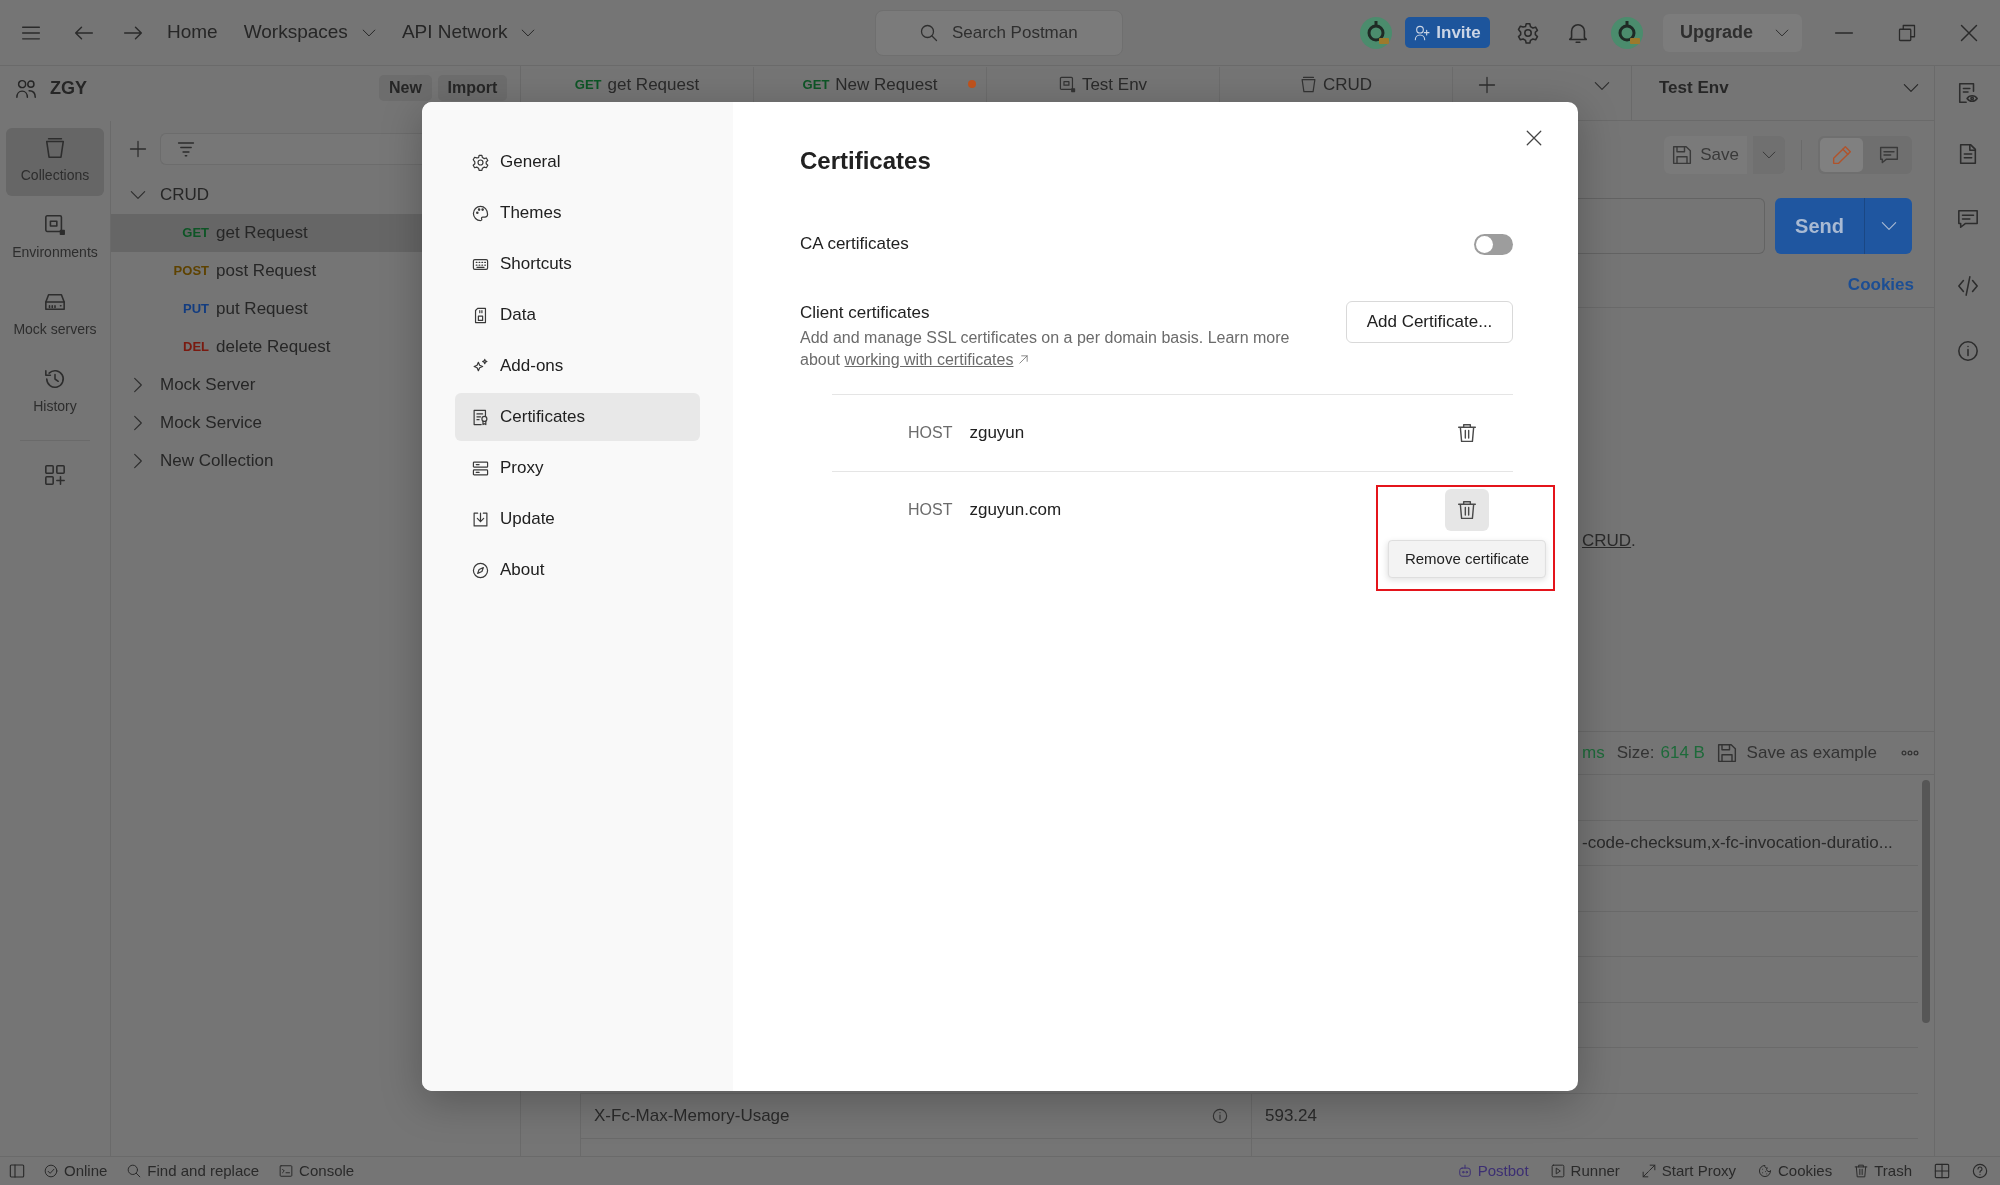 Image resolution: width=2000 pixels, height=1185 pixels. Describe the element at coordinates (577, 417) in the screenshot. I see `settings-nav-item: Certificates` at that location.